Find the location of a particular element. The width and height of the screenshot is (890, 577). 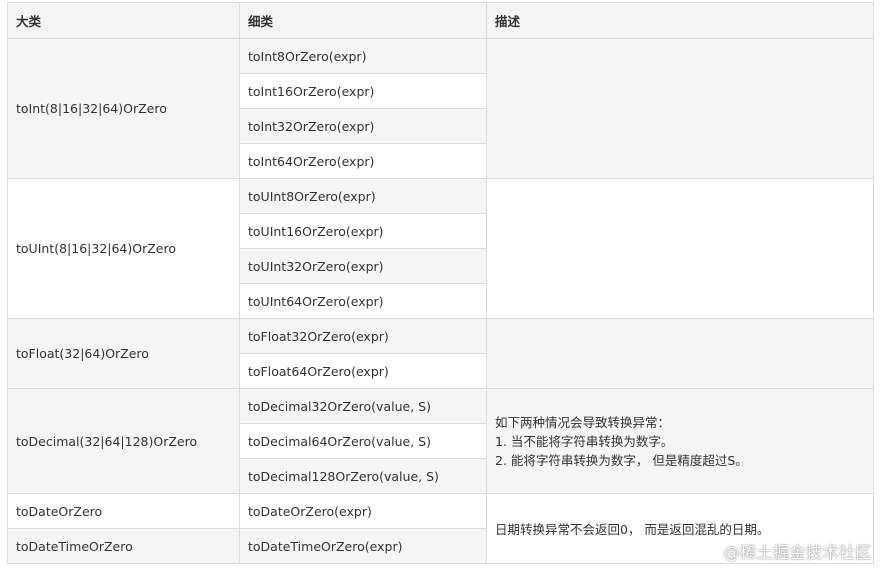

header-description: 描述 is located at coordinates (680, 20).